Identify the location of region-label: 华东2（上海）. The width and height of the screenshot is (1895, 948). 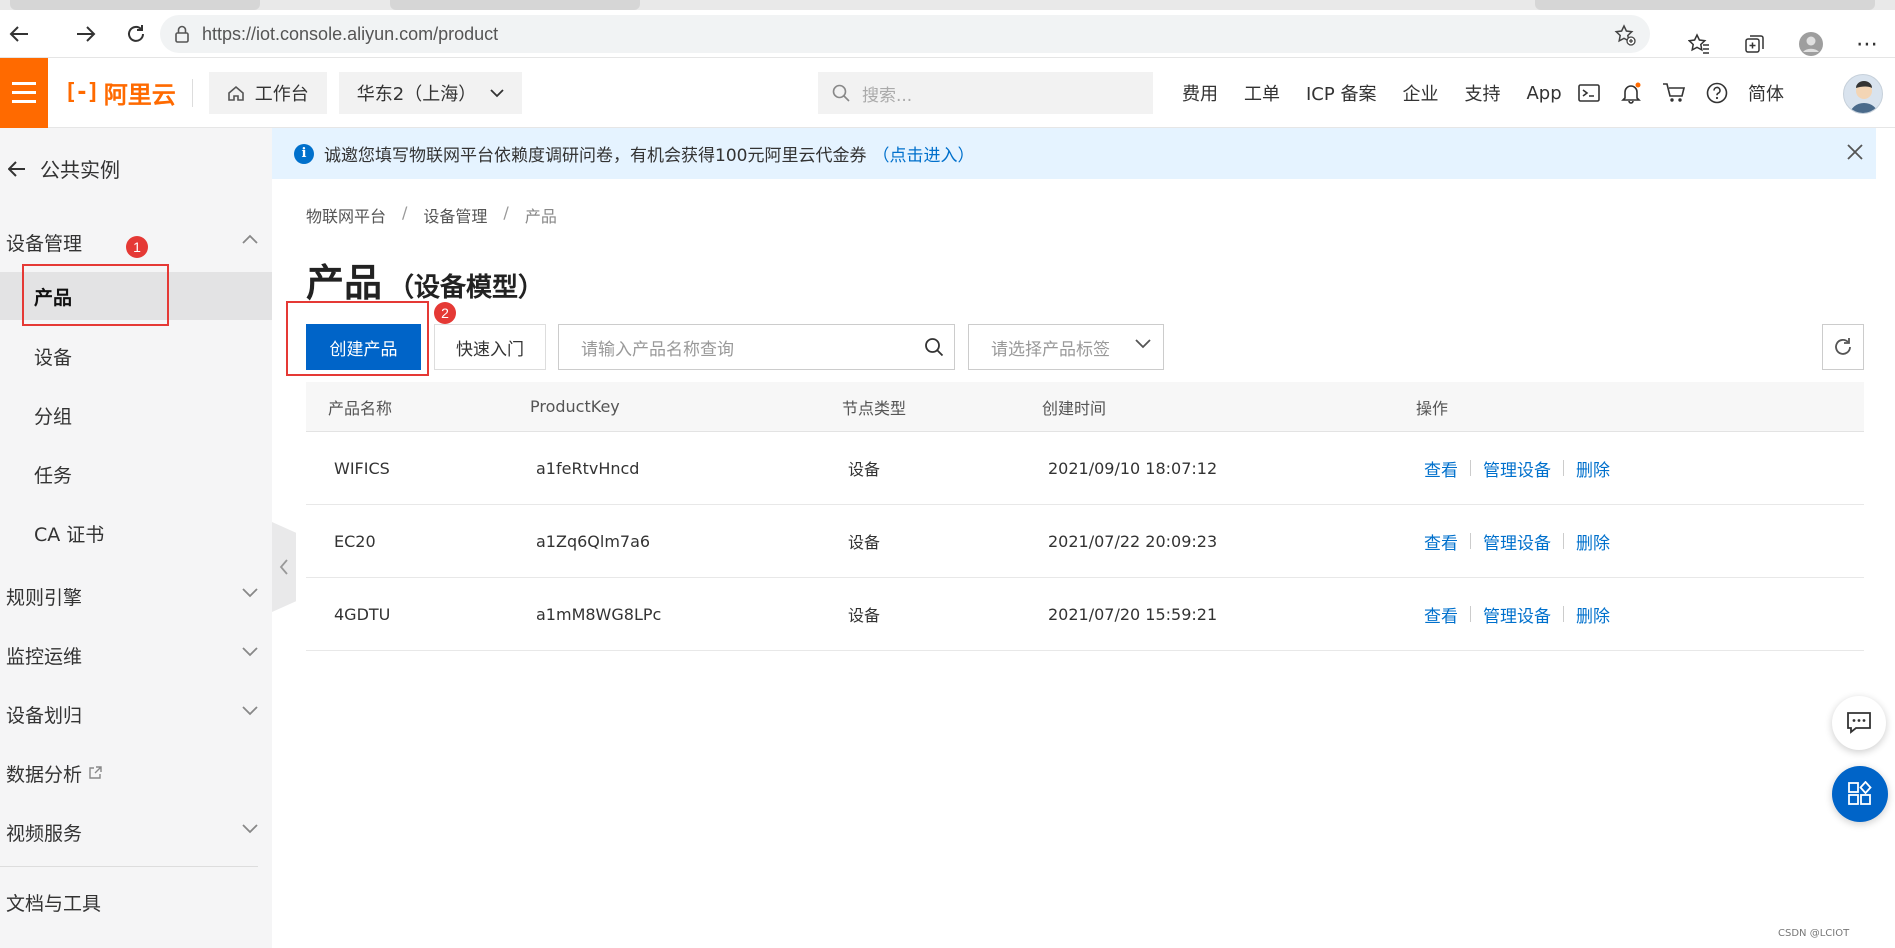
(416, 94).